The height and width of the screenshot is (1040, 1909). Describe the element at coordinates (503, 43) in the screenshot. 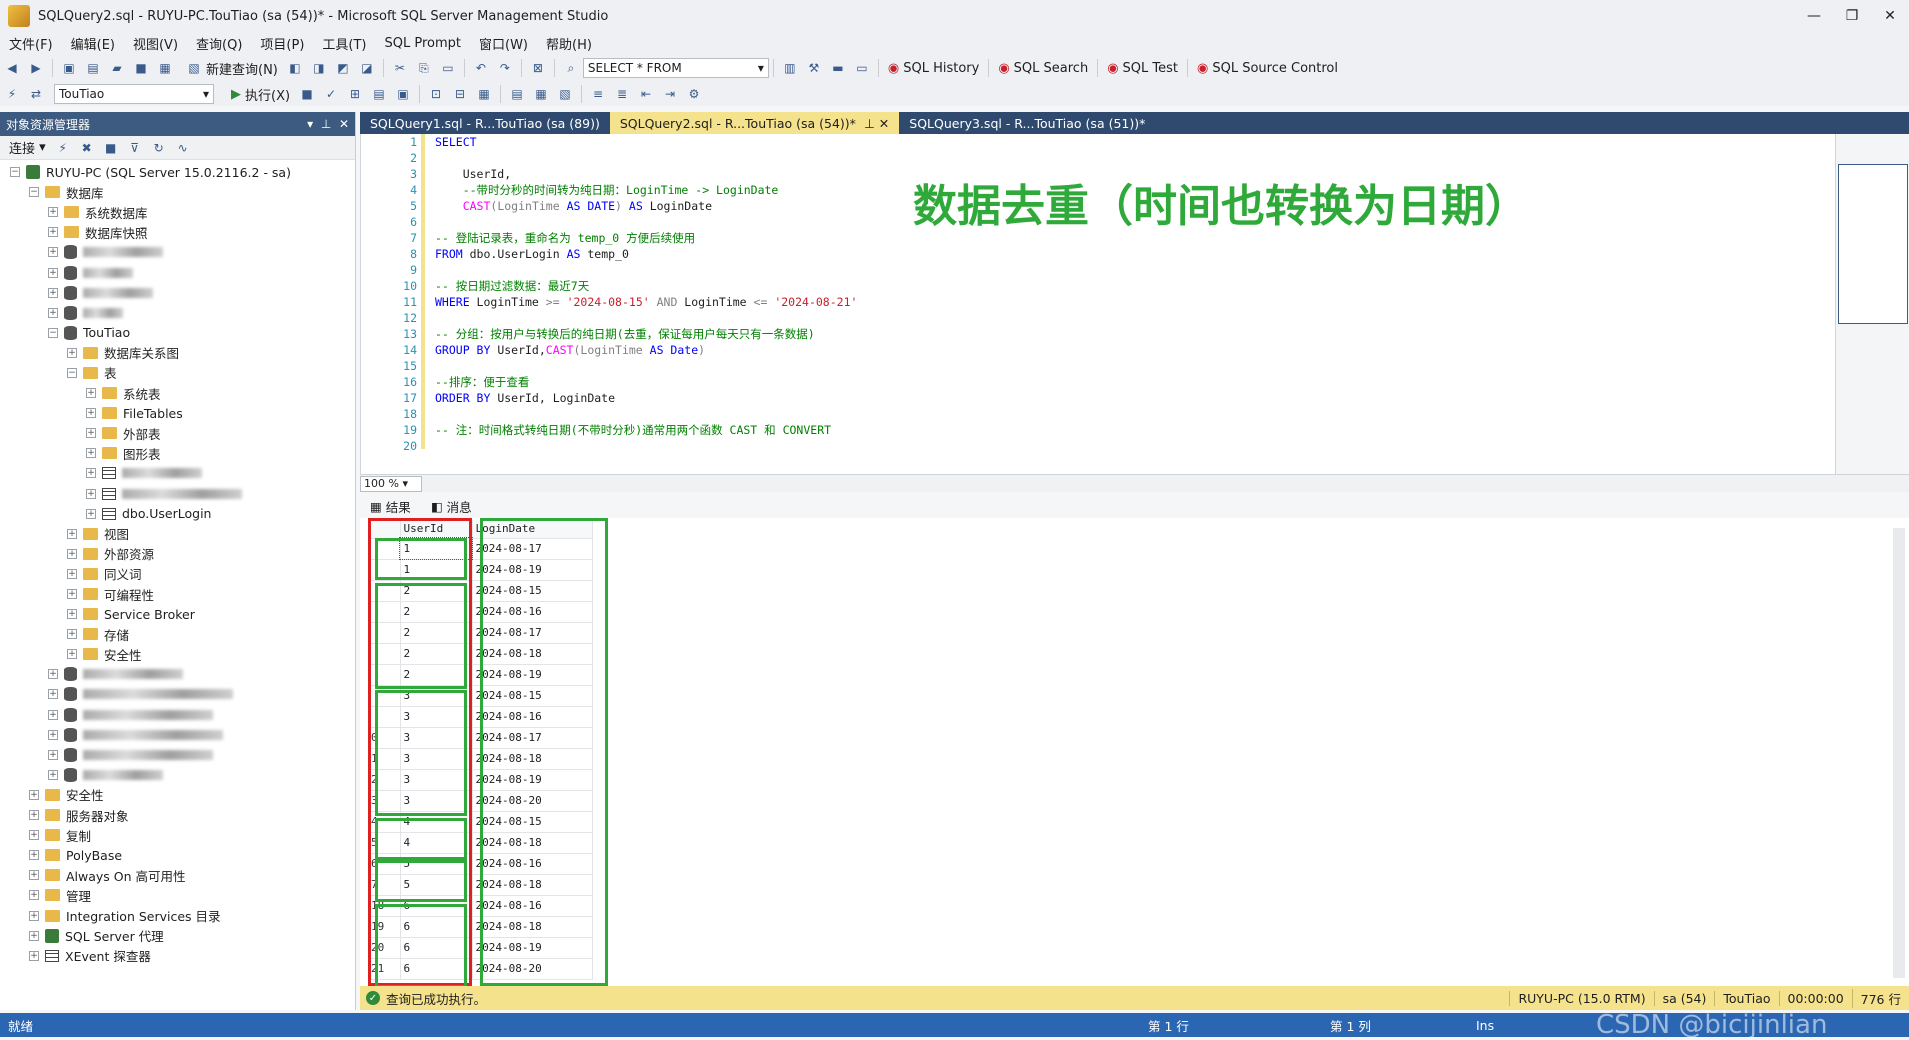

I see `menu-item: 窗口(W)` at that location.